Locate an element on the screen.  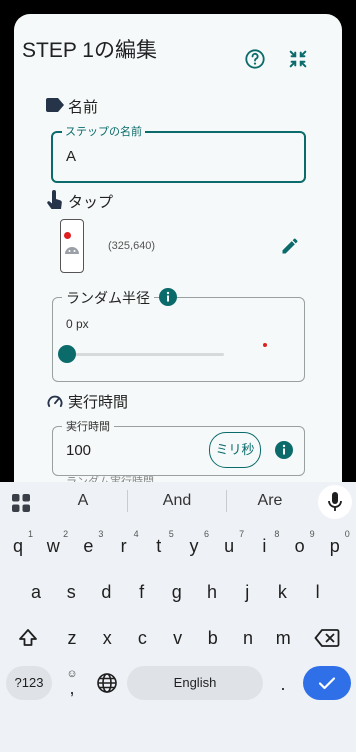
suggestion-1: A is located at coordinates (83, 501).